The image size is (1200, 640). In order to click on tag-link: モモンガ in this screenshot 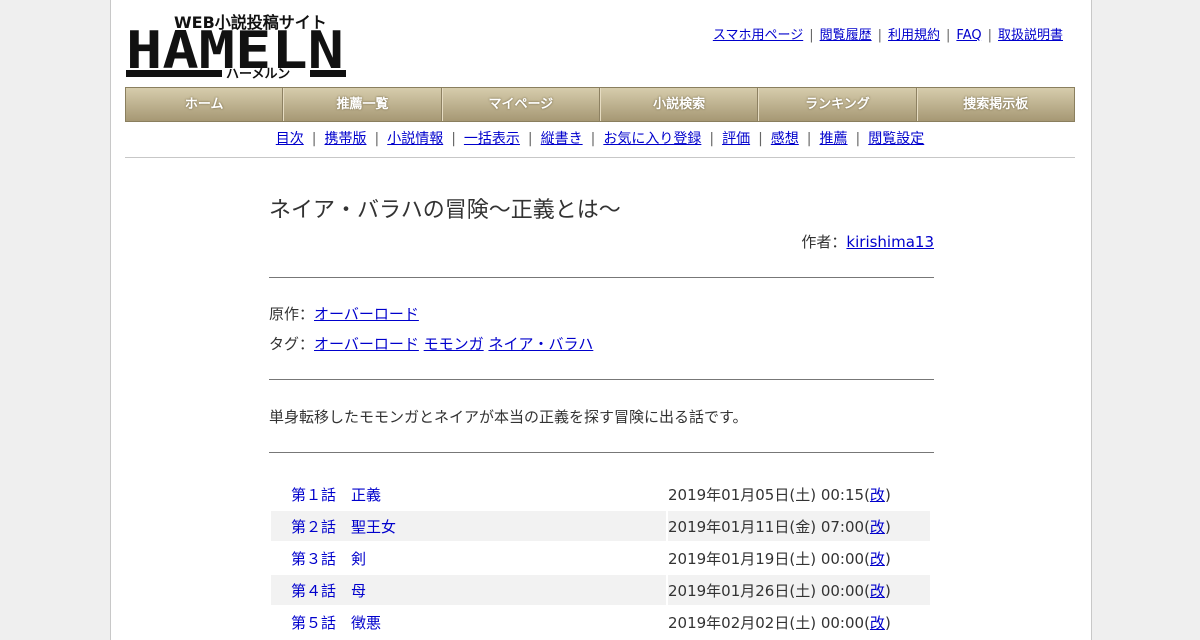, I will do `click(454, 344)`.